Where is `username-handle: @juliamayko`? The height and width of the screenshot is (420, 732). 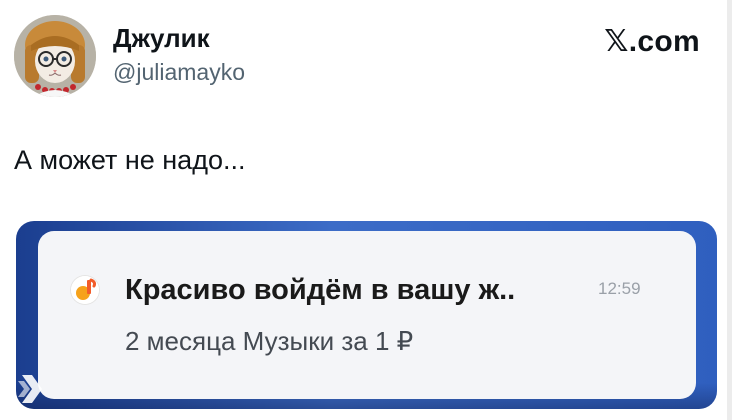
username-handle: @juliamayko is located at coordinates (179, 72).